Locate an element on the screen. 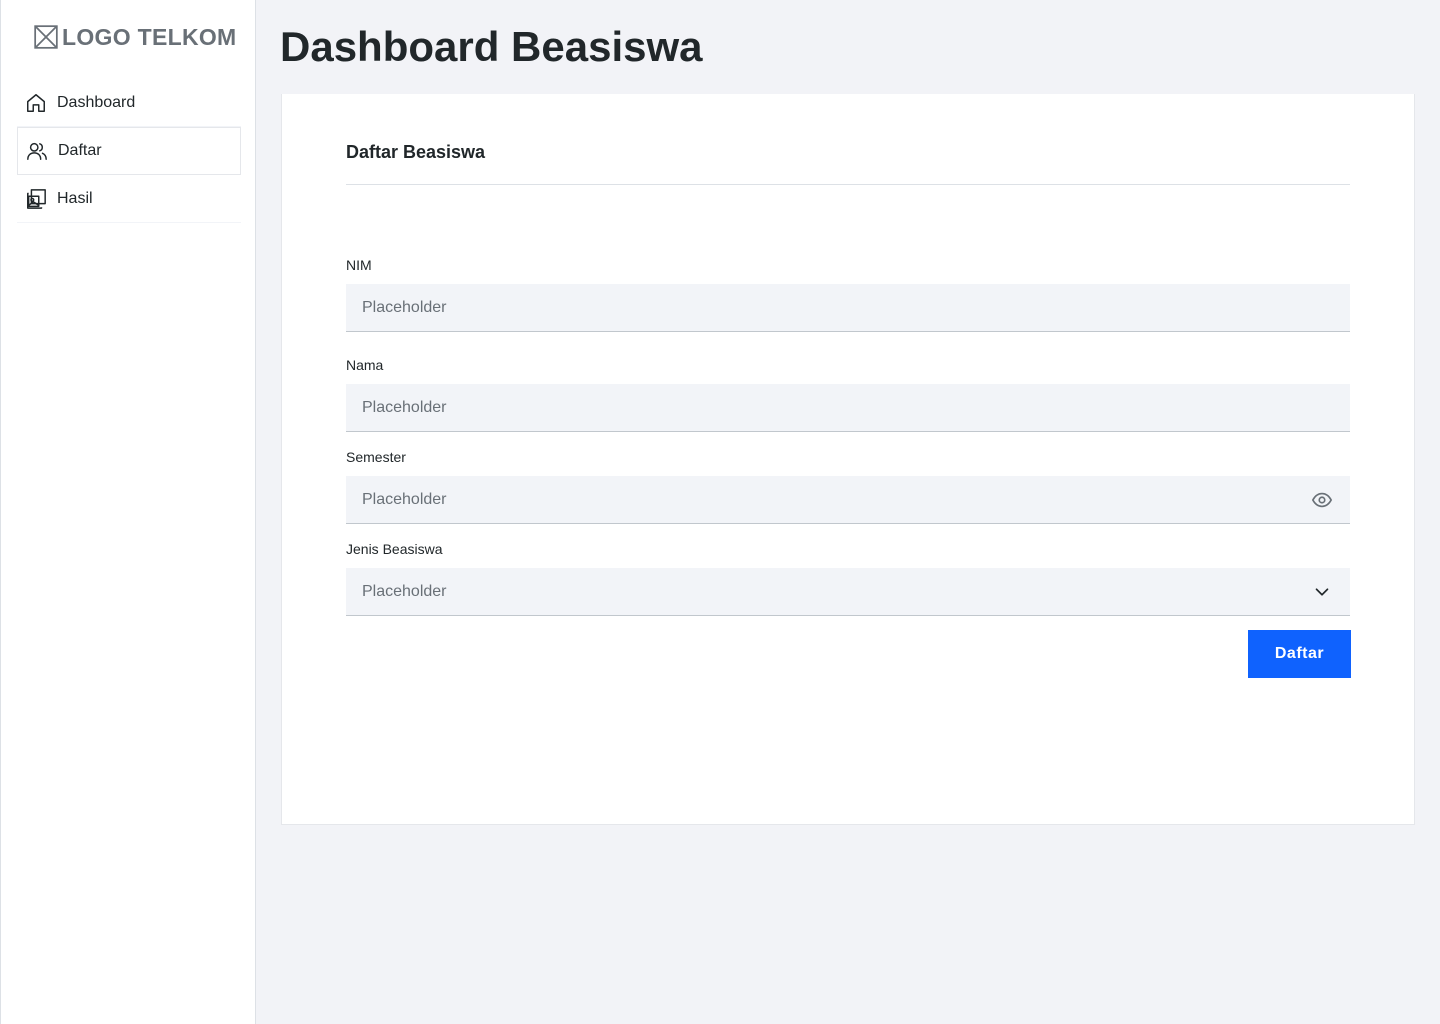 The height and width of the screenshot is (1024, 1440). nim-input-wrapper is located at coordinates (848, 308).